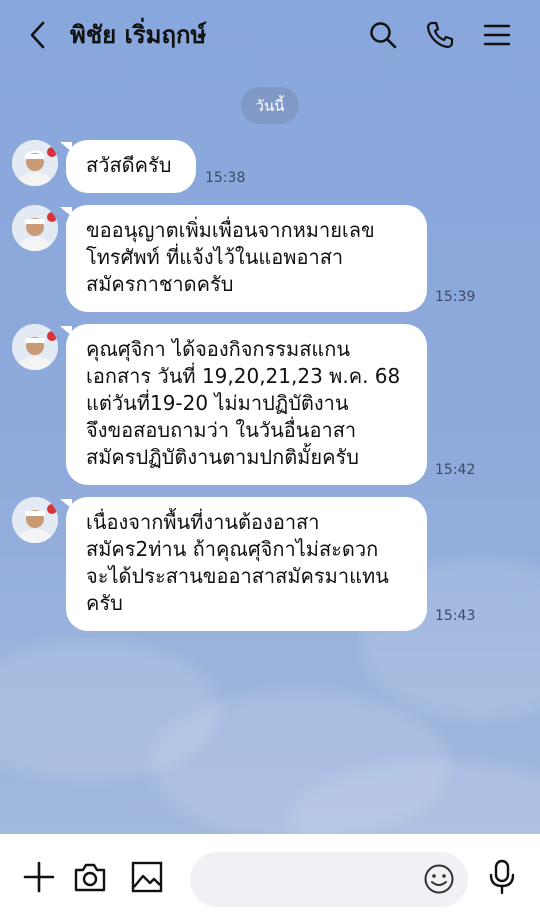 Image resolution: width=540 pixels, height=918 pixels. I want to click on menu-icon, so click(497, 35).